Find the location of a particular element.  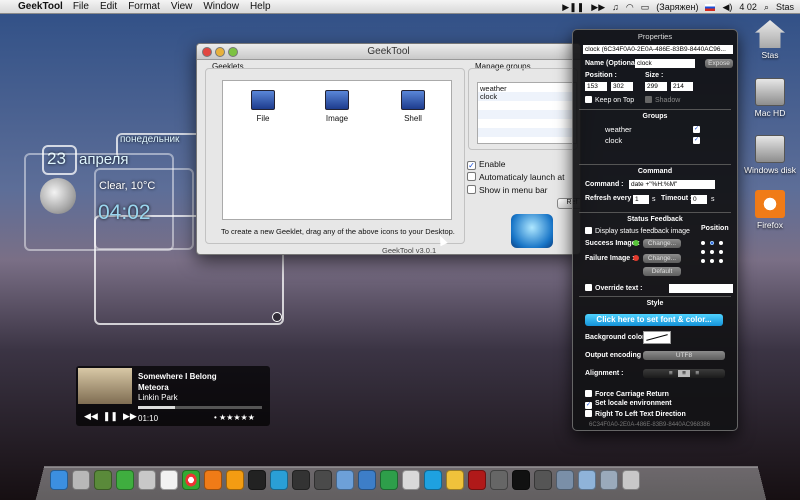

geeklet-resize-handle-icon is located at coordinates (277, 317).